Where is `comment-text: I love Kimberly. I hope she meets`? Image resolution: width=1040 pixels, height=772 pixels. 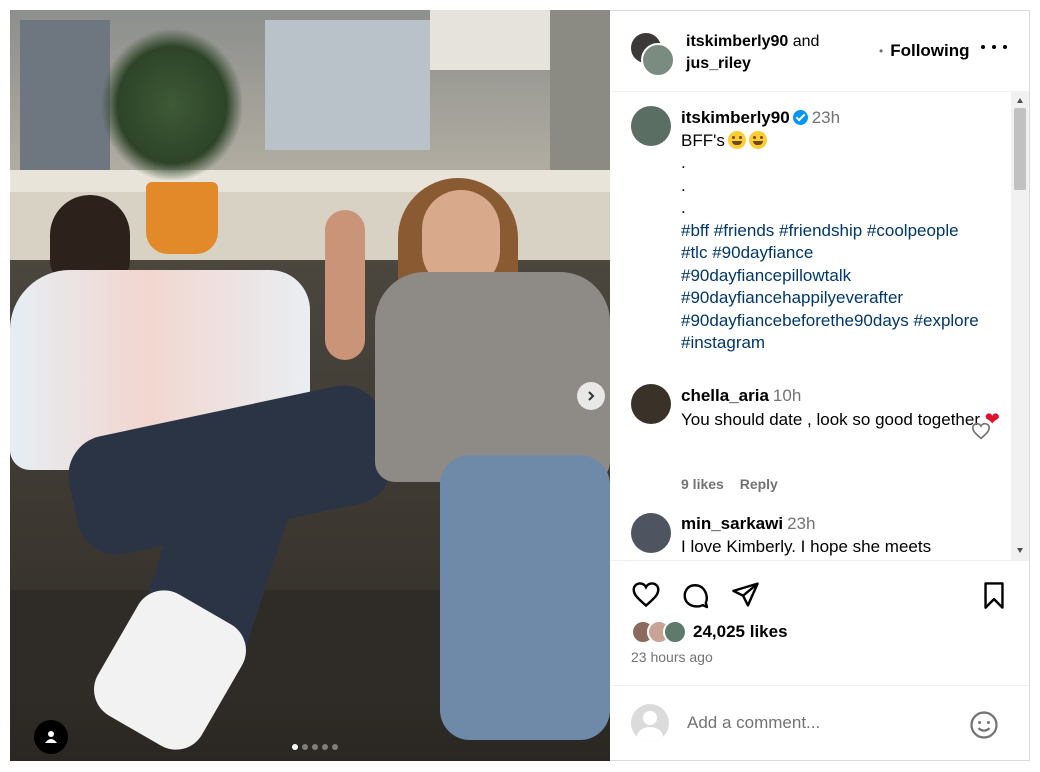
comment-text: I love Kimberly. I hope she meets is located at coordinates (806, 546).